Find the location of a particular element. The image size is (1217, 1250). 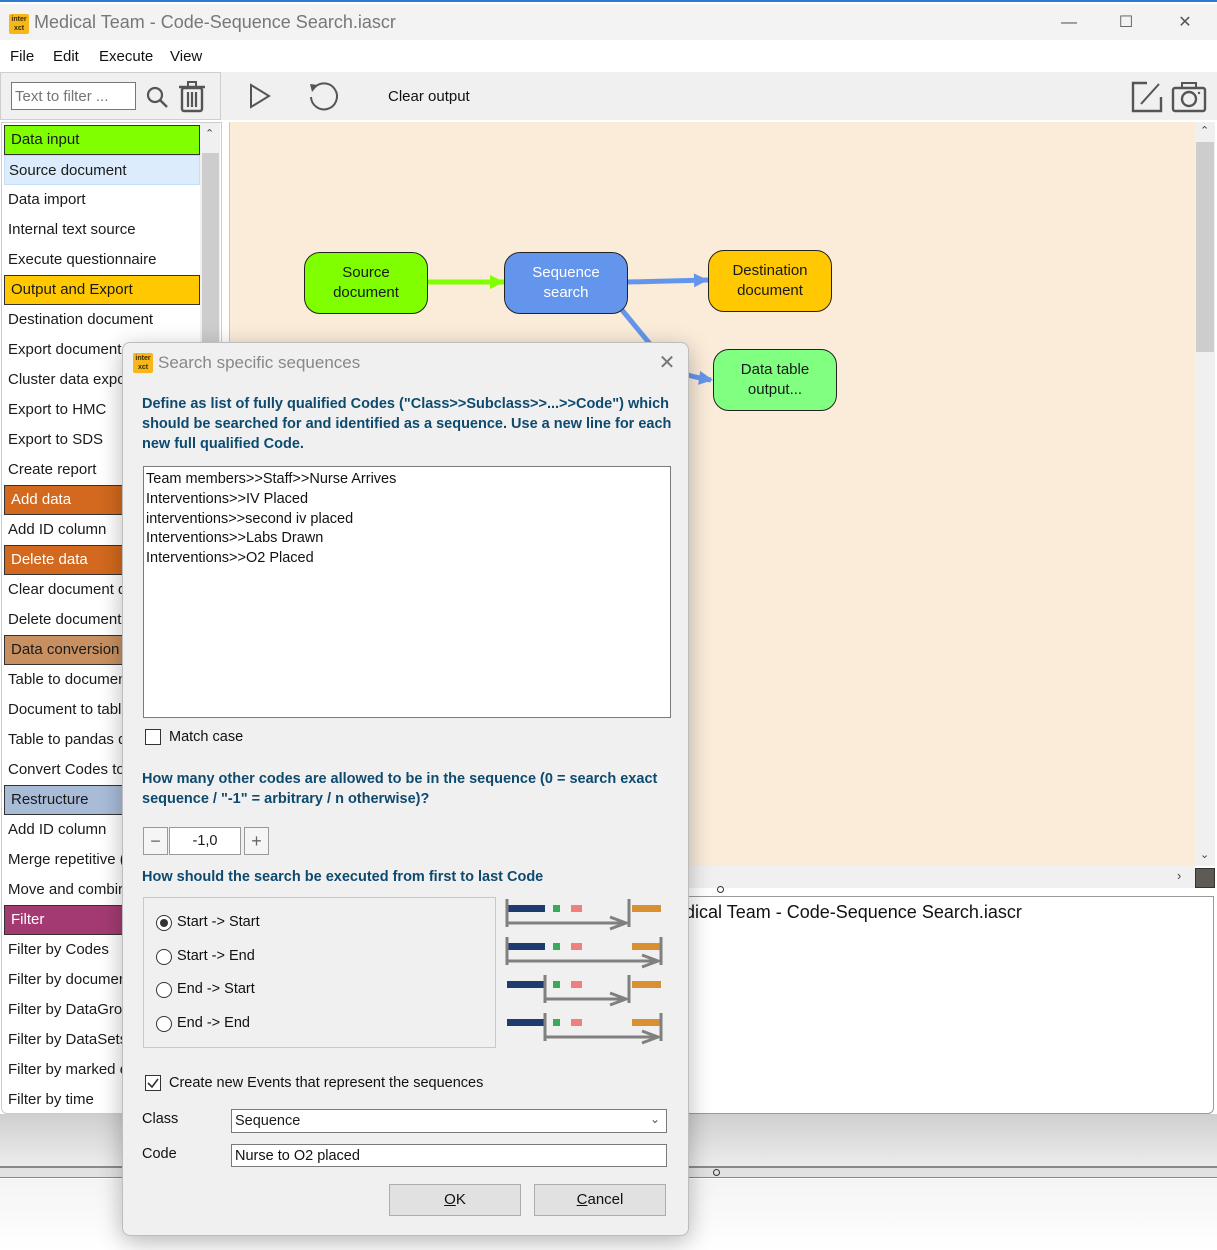

match-case-label: Match case is located at coordinates (206, 737).